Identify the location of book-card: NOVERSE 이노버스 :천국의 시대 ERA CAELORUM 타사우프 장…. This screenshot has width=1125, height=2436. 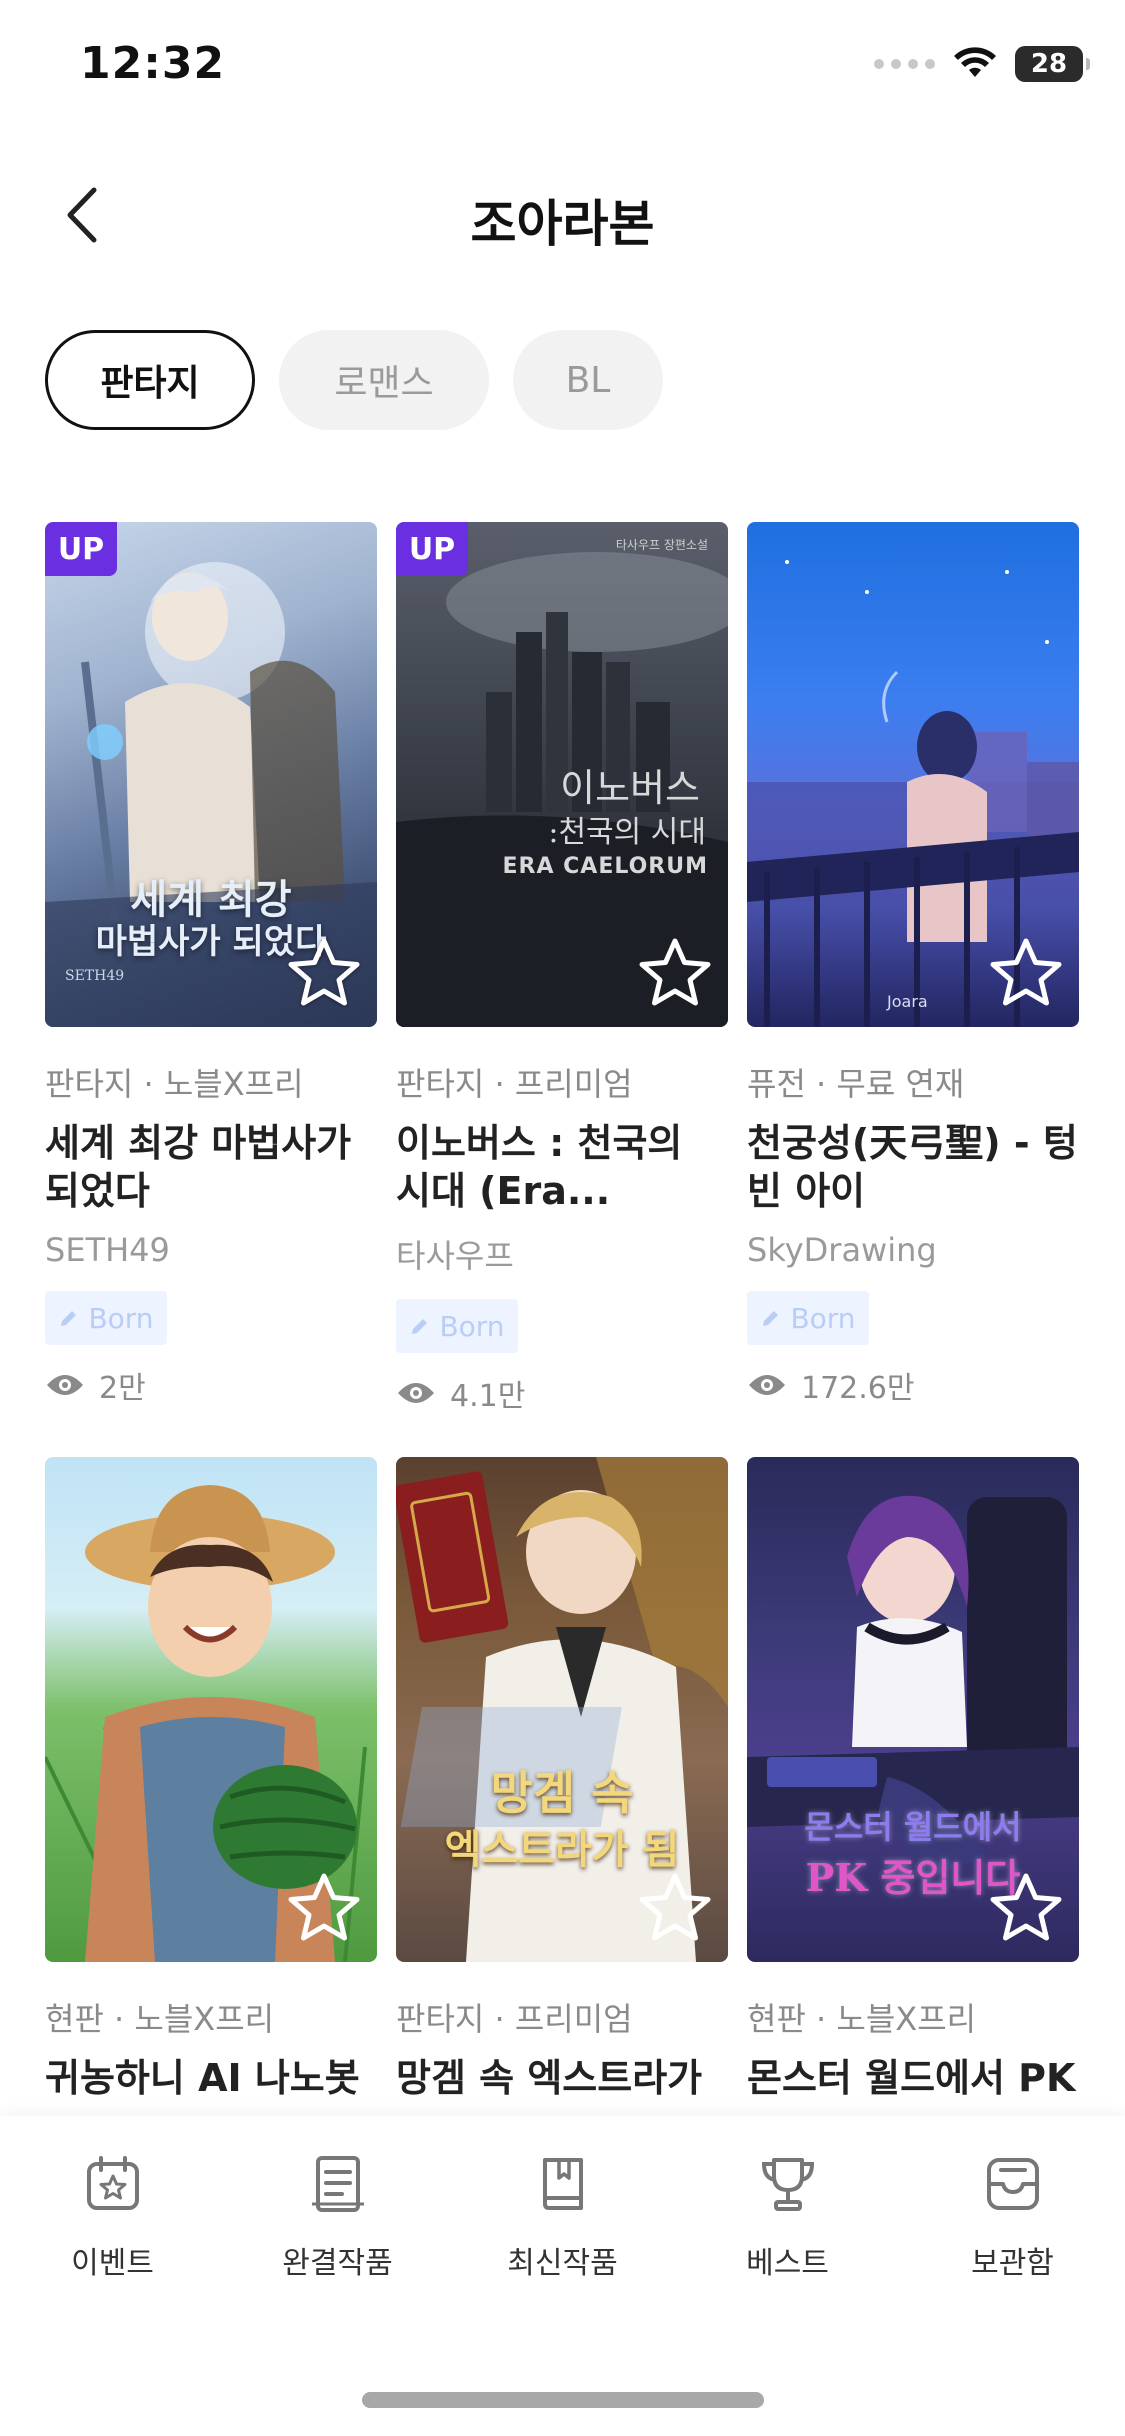
(562, 968).